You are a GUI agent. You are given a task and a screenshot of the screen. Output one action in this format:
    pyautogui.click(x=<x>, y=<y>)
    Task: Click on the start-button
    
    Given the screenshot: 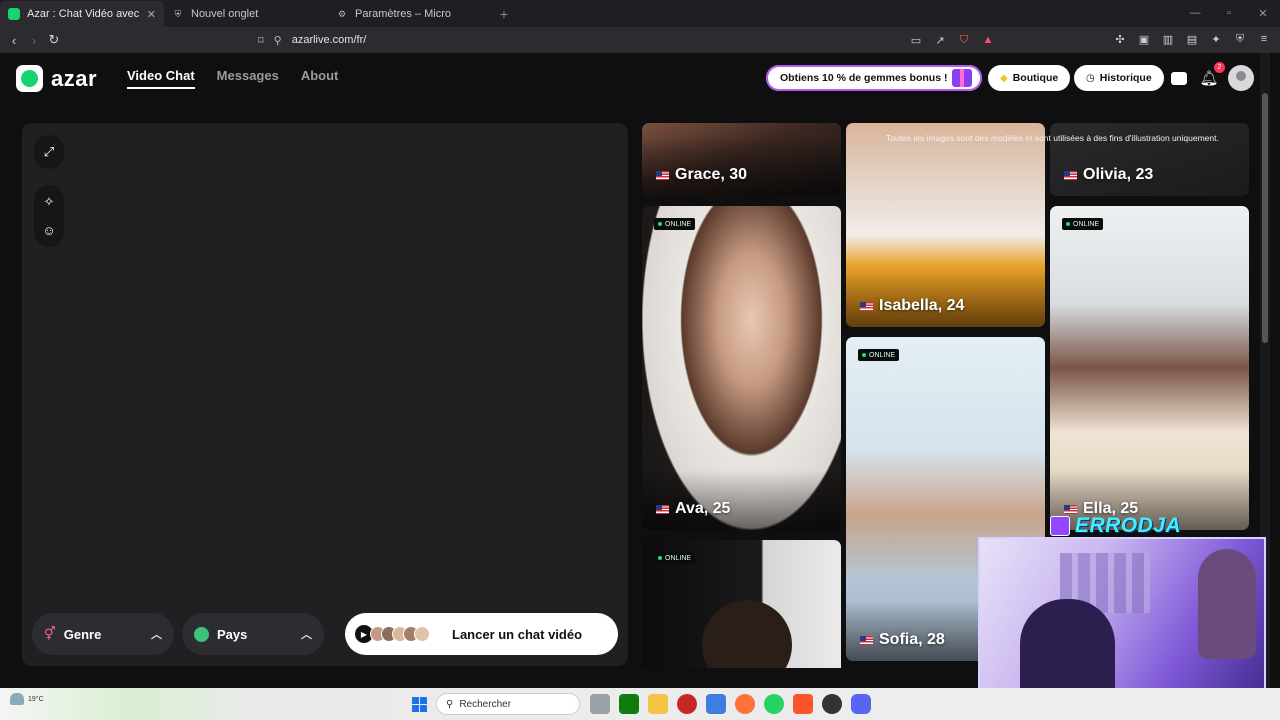 What is the action you would take?
    pyautogui.click(x=419, y=704)
    